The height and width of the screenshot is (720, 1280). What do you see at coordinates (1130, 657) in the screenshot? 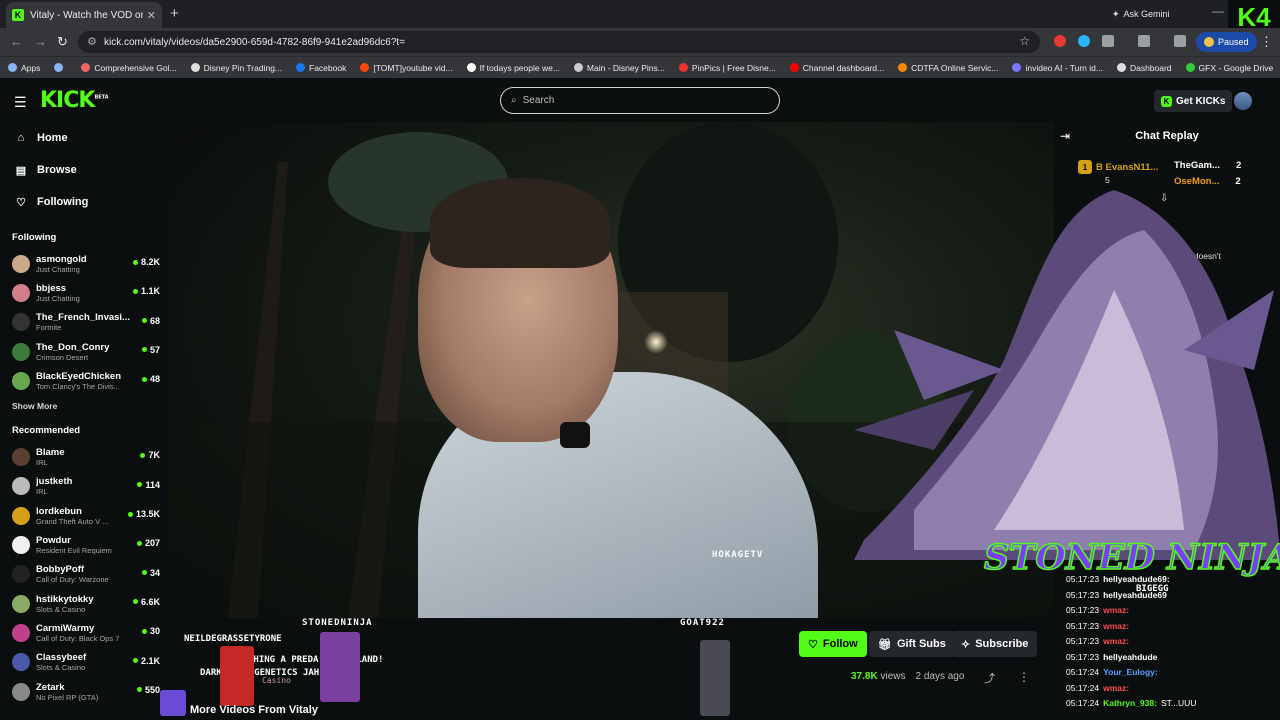
I see `chat-username: hellyeahdude` at bounding box center [1130, 657].